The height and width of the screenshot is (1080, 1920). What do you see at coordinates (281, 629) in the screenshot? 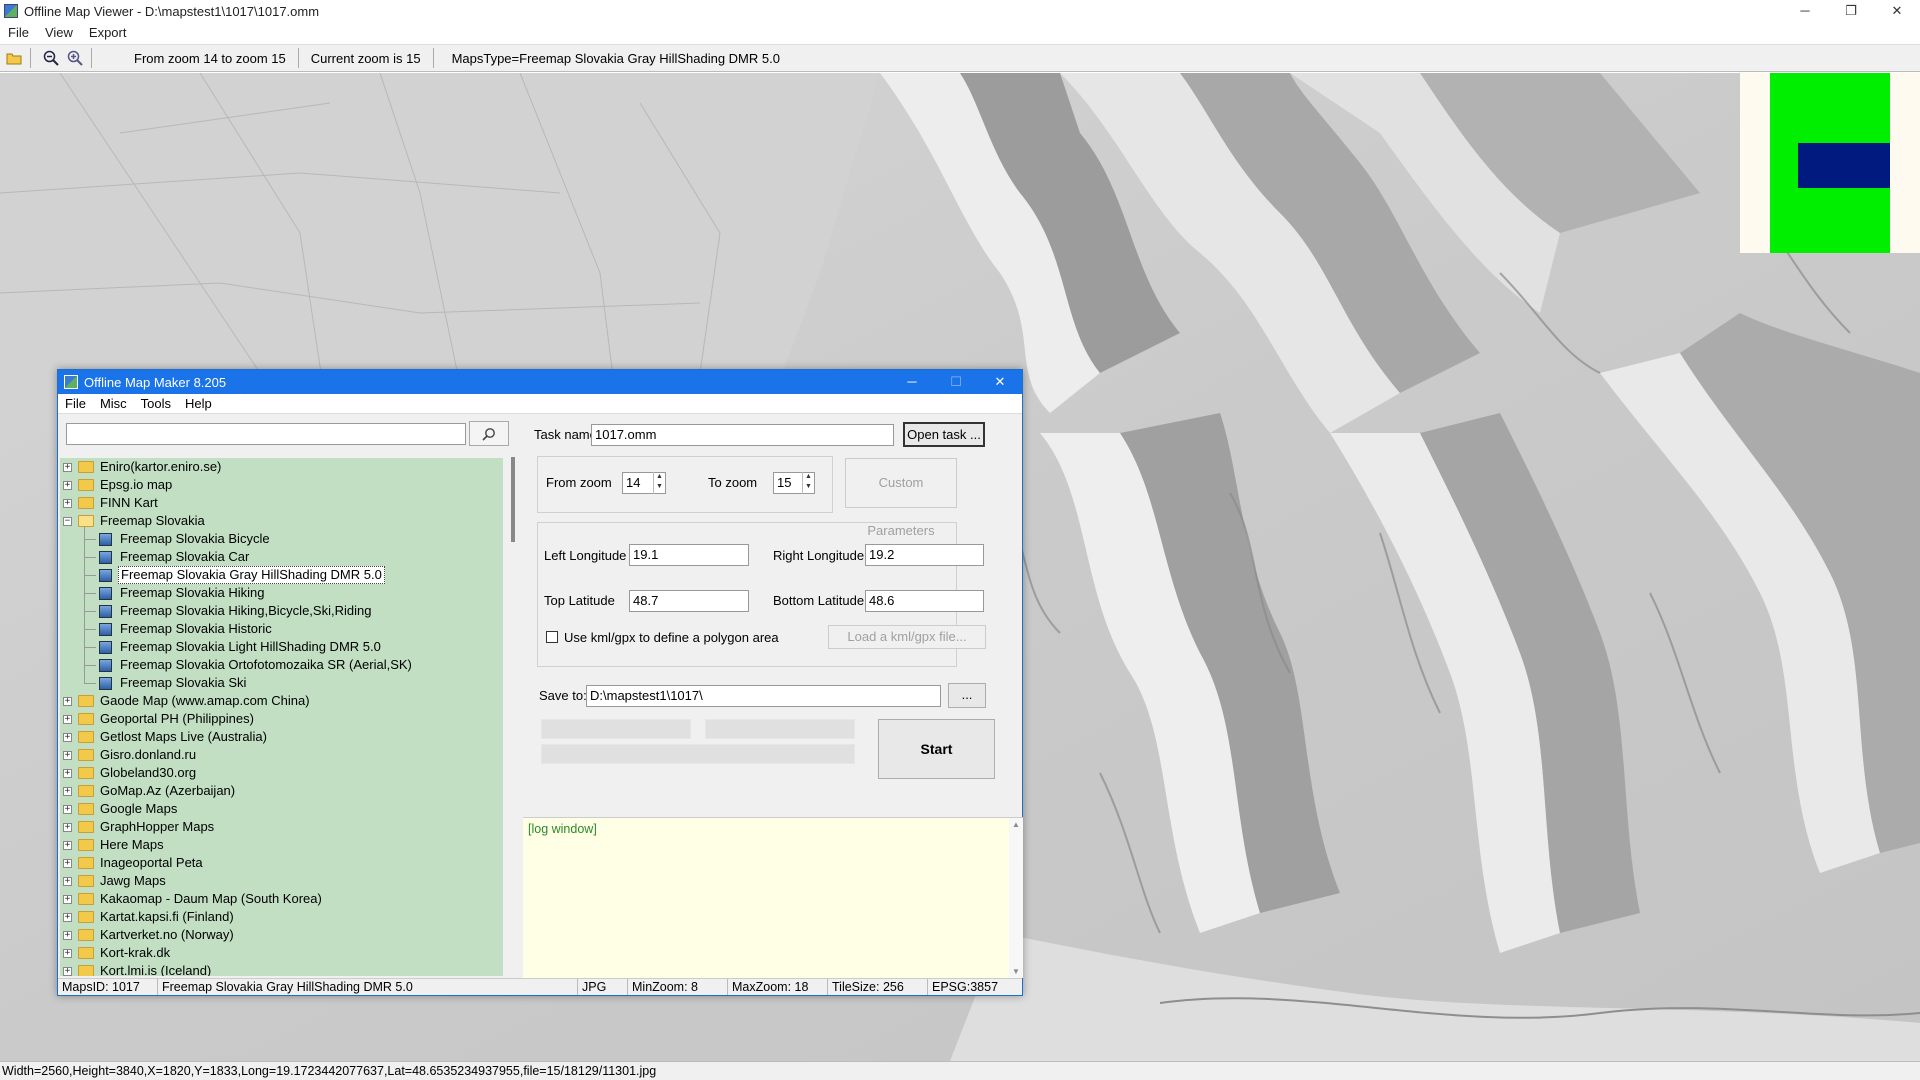
I see `tree-map-item: Freemap Slovakia Historic` at bounding box center [281, 629].